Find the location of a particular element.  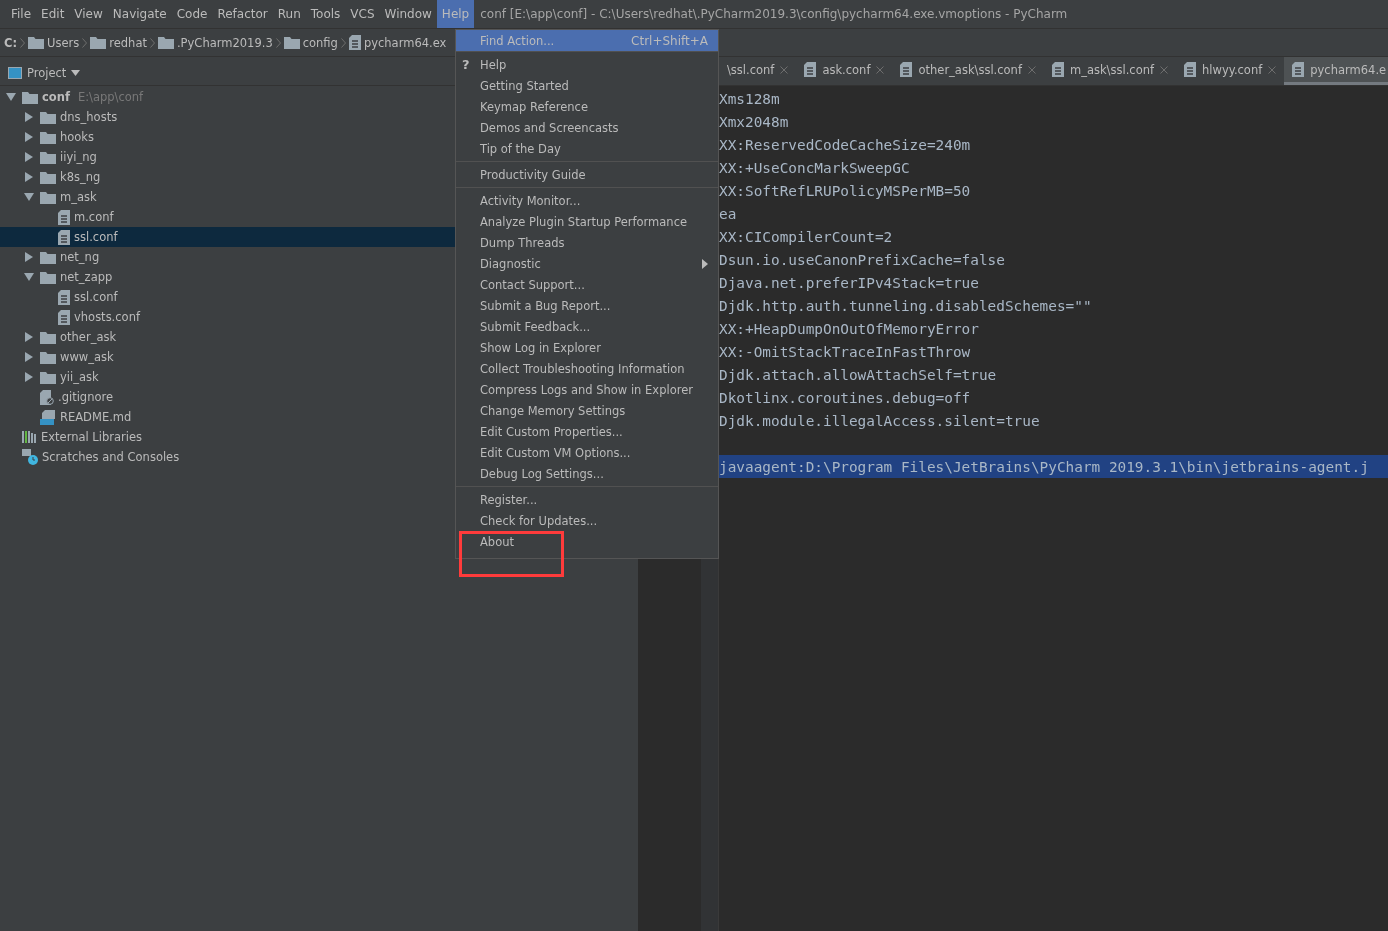

menu-entry: About is located at coordinates (587, 541).